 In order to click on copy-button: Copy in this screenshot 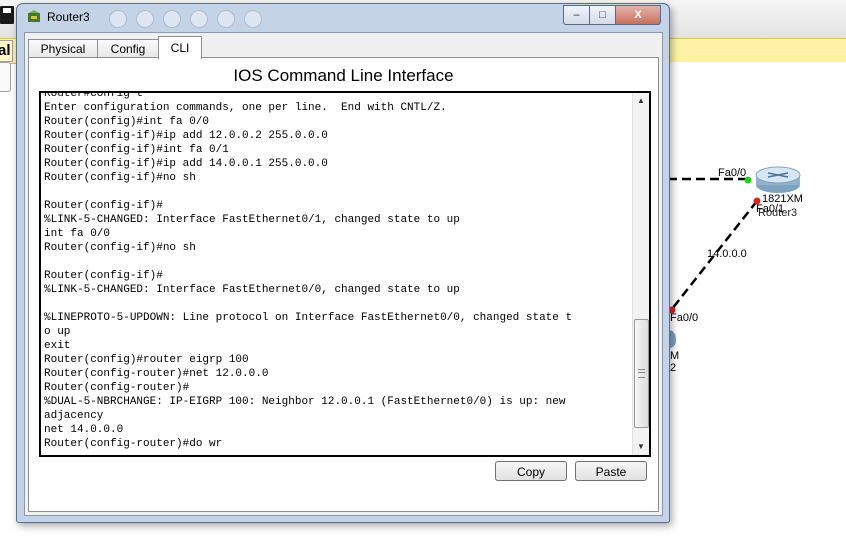, I will do `click(531, 471)`.